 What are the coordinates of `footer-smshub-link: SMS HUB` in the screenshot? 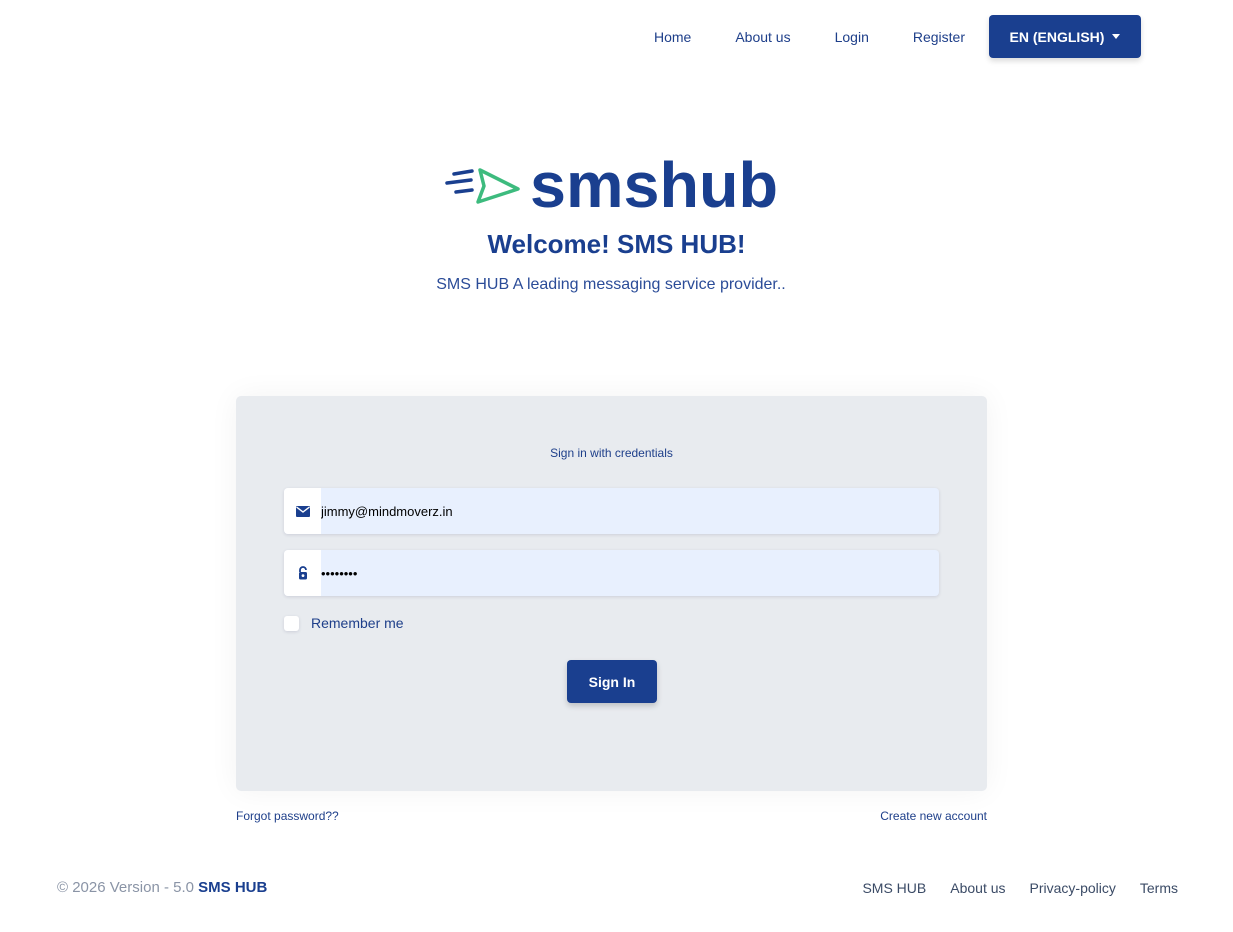 It's located at (894, 888).